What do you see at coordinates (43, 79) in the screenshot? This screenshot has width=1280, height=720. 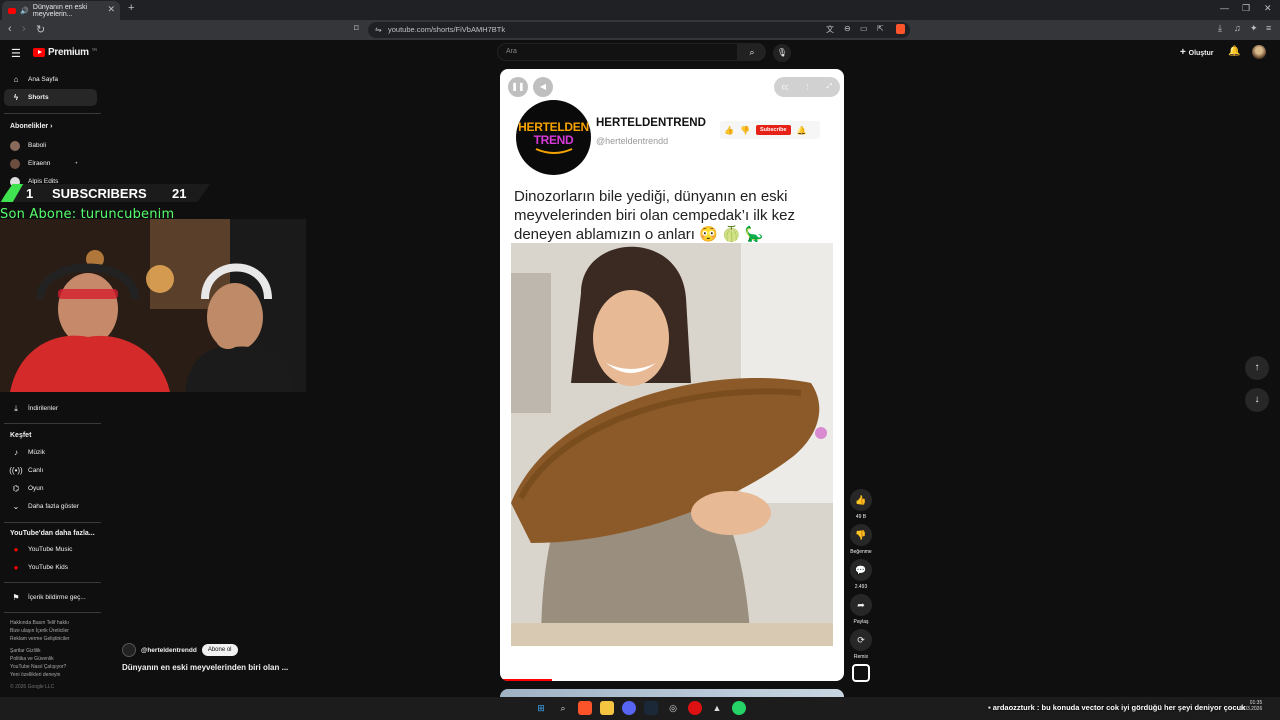 I see `sidebar-item-label: Ana Sayfa` at bounding box center [43, 79].